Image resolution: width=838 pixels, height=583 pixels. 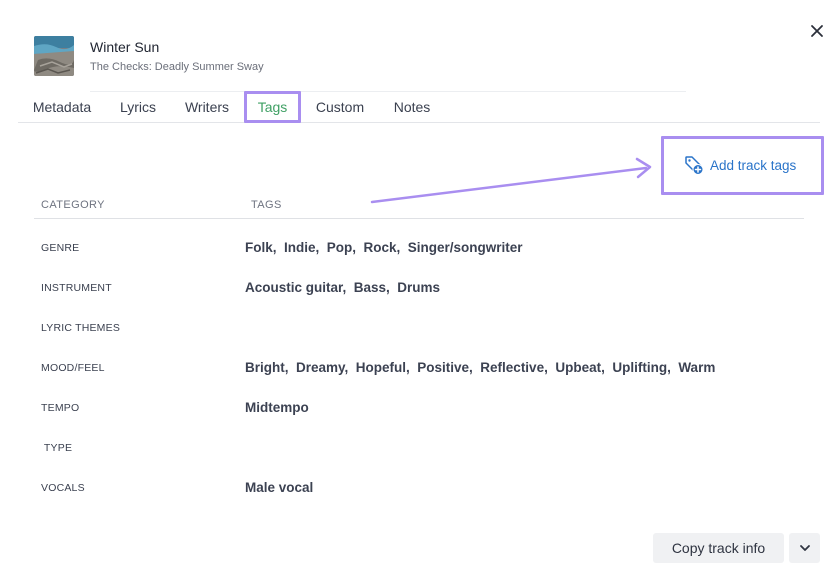 What do you see at coordinates (60, 408) in the screenshot?
I see `row-category: TEMPO` at bounding box center [60, 408].